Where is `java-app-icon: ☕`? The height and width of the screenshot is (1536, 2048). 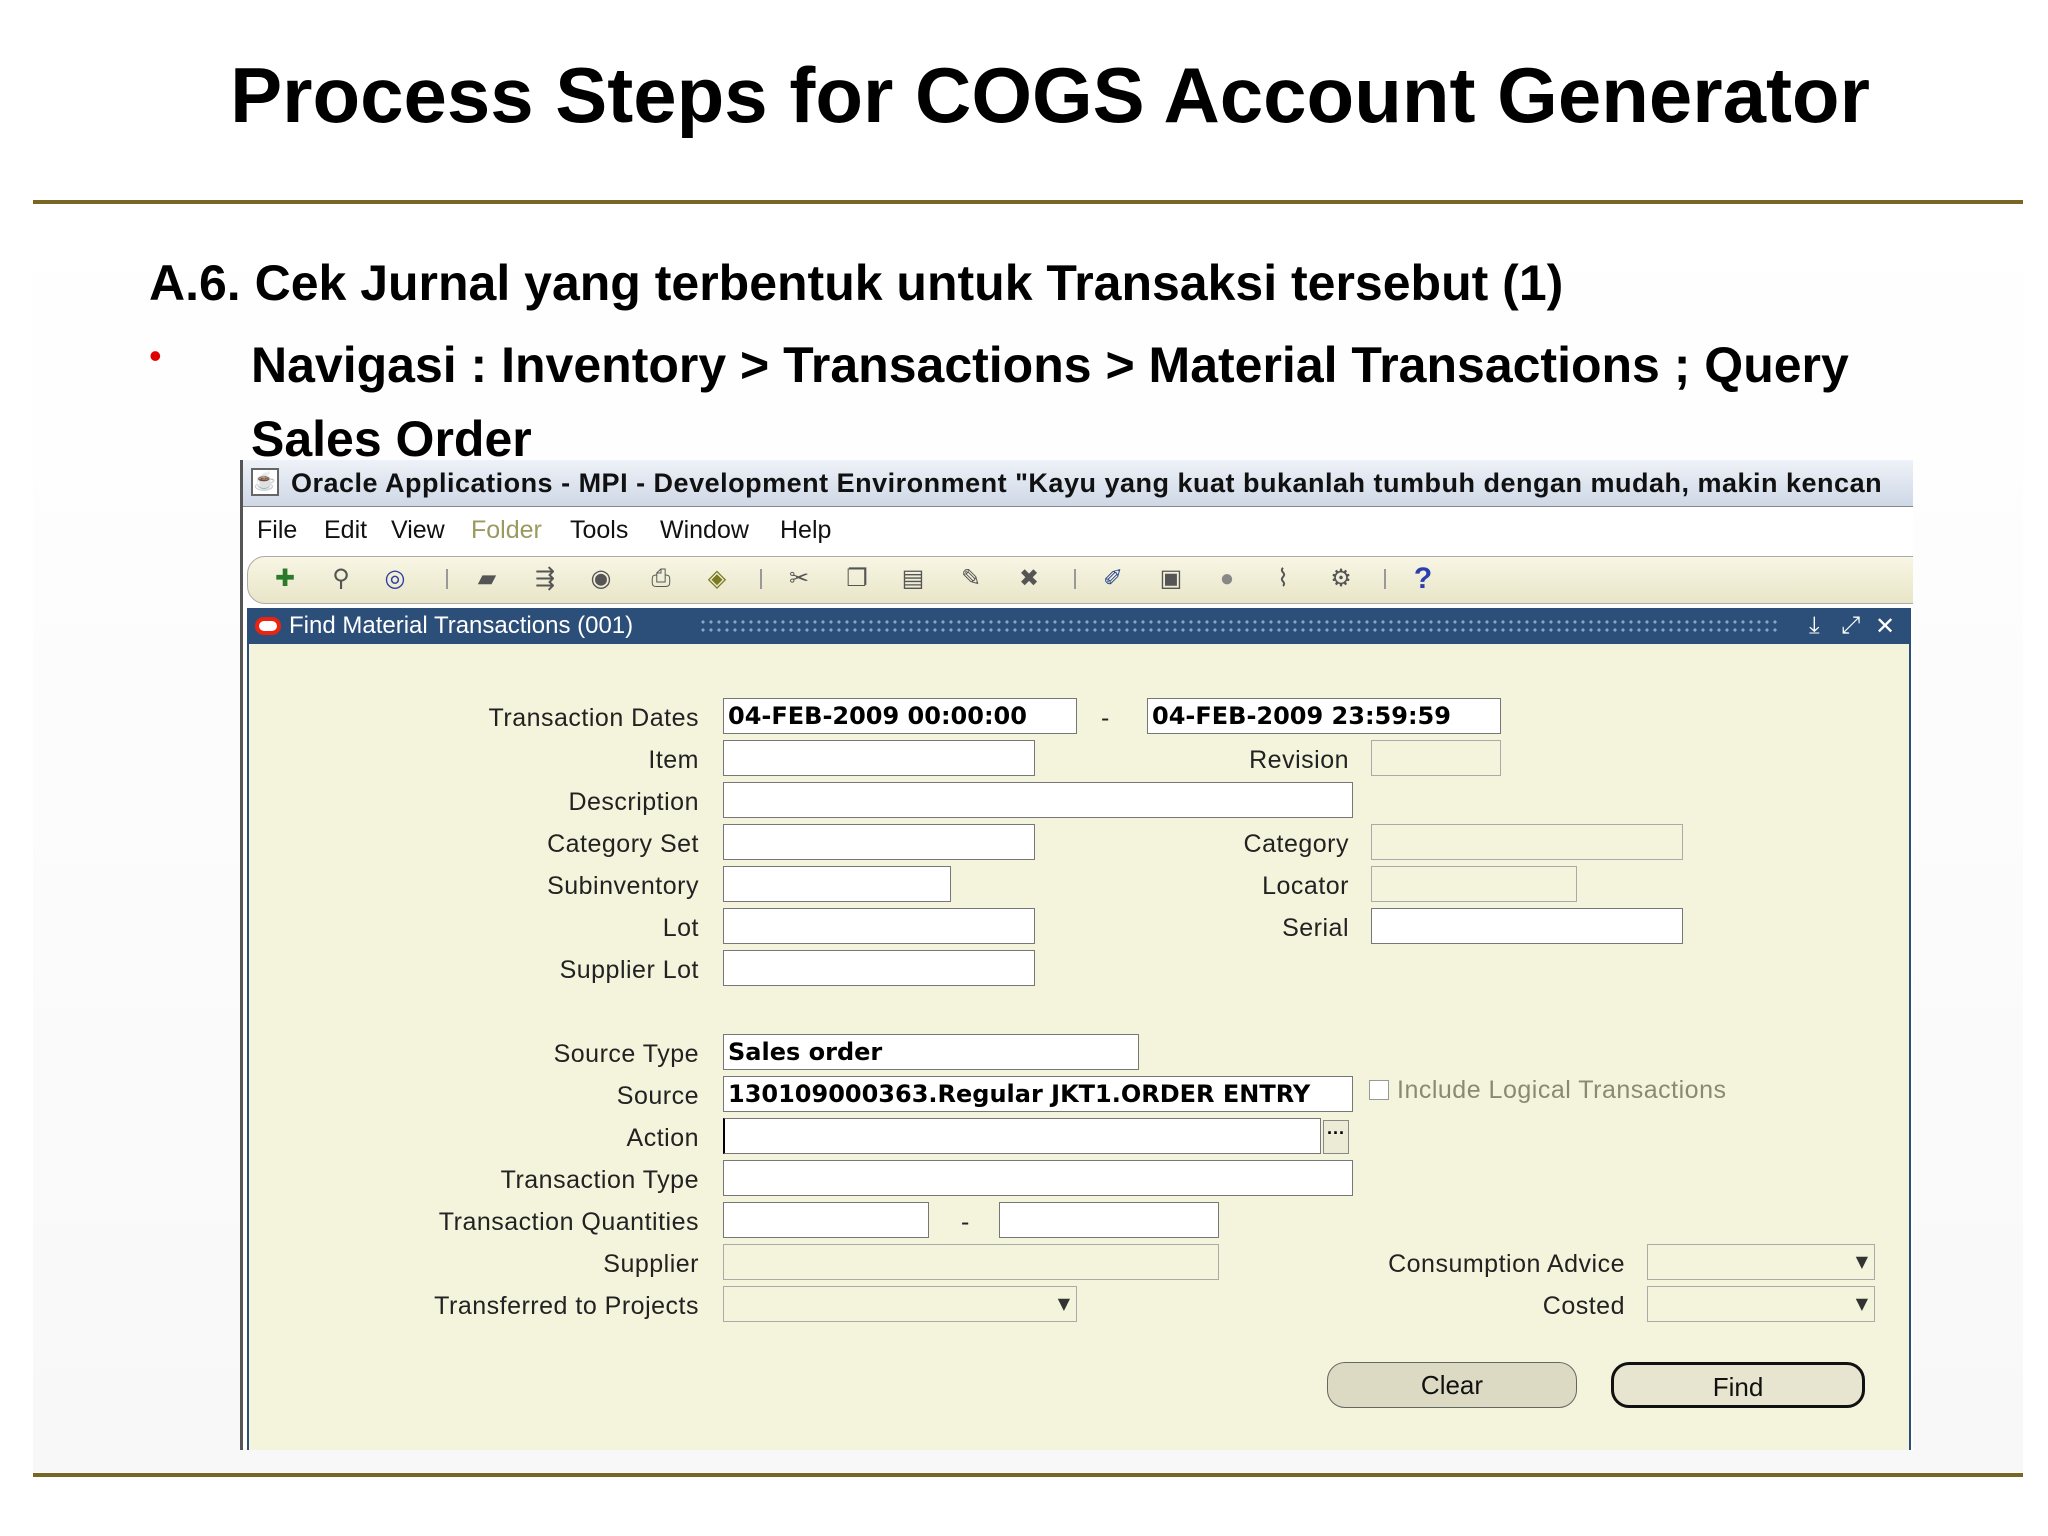
java-app-icon: ☕ is located at coordinates (265, 482).